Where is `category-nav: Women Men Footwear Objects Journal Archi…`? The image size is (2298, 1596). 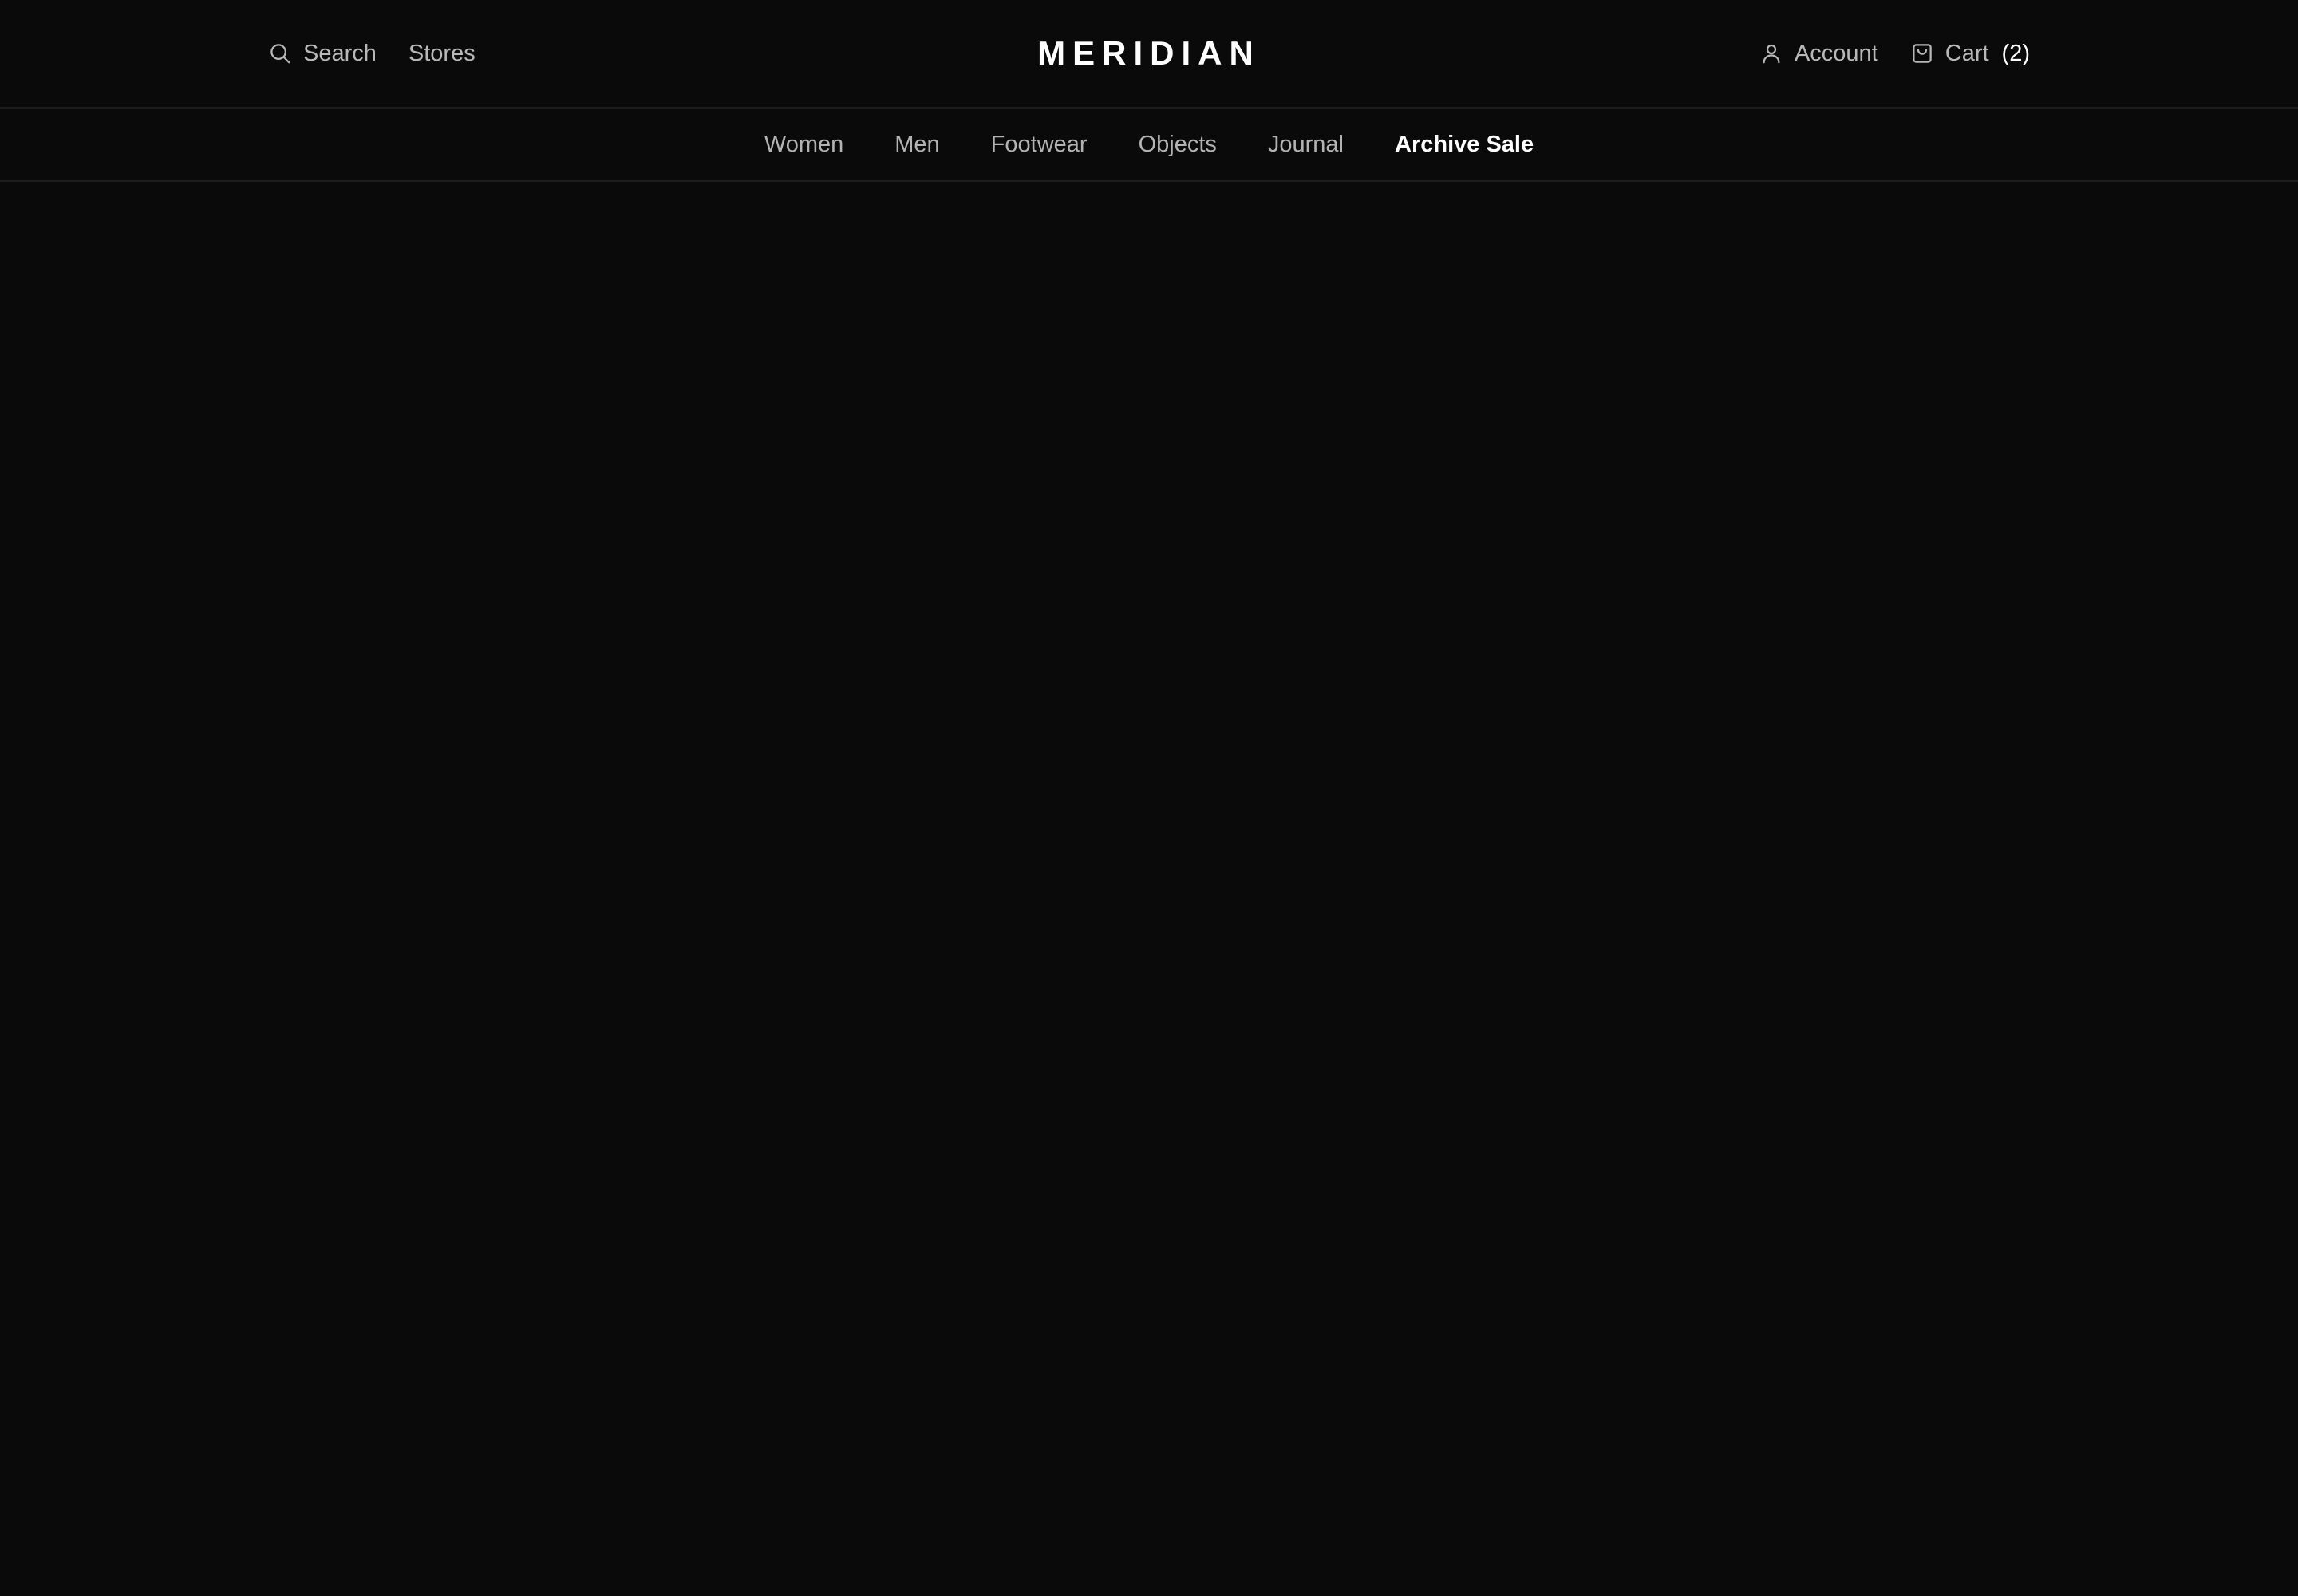
category-nav: Women Men Footwear Objects Journal Archi… is located at coordinates (1149, 145).